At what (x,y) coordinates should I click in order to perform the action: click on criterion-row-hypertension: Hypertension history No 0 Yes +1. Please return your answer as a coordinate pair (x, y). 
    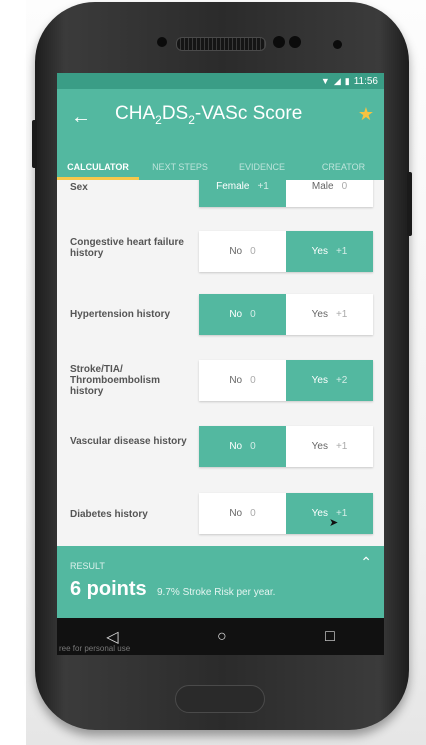
    Looking at the image, I should click on (220, 314).